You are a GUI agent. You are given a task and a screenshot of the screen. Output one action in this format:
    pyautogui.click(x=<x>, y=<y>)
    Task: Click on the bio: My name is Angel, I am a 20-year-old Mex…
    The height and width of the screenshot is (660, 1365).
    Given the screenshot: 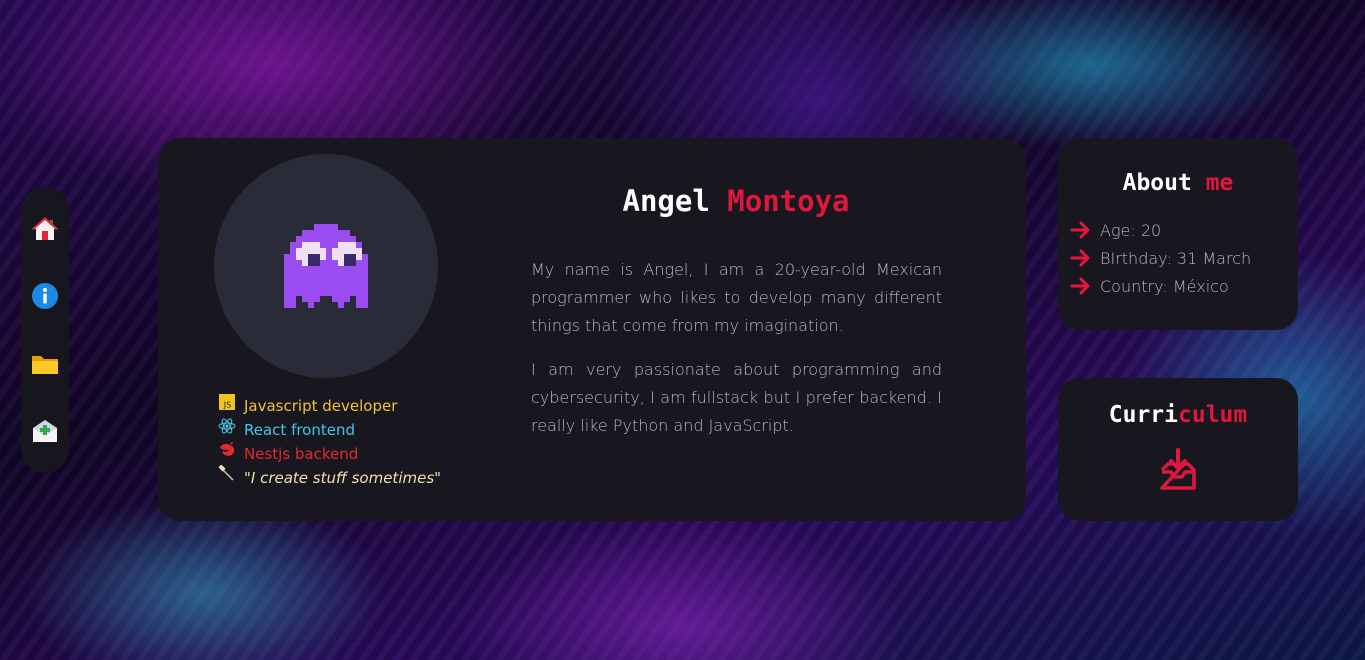 What is the action you would take?
    pyautogui.click(x=736, y=356)
    